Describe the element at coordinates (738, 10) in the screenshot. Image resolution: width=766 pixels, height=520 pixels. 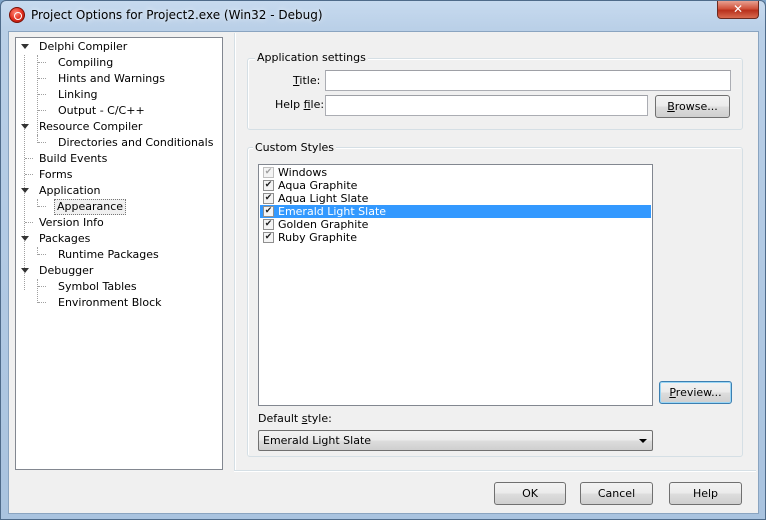
I see `close-button: ✕` at that location.